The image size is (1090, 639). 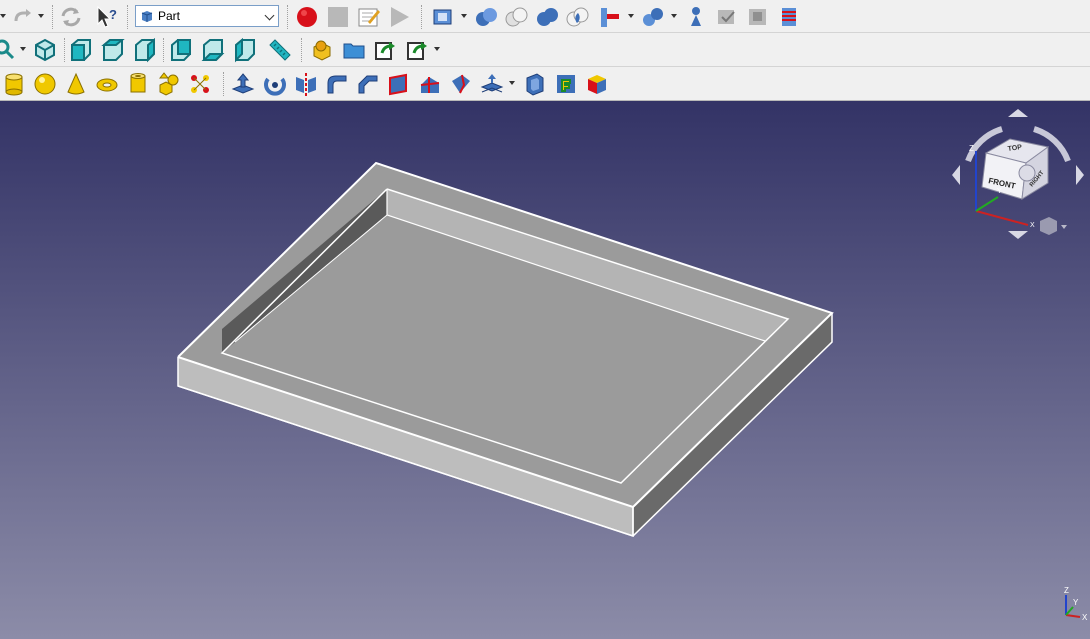 I want to click on refresh-button, so click(x=71, y=17).